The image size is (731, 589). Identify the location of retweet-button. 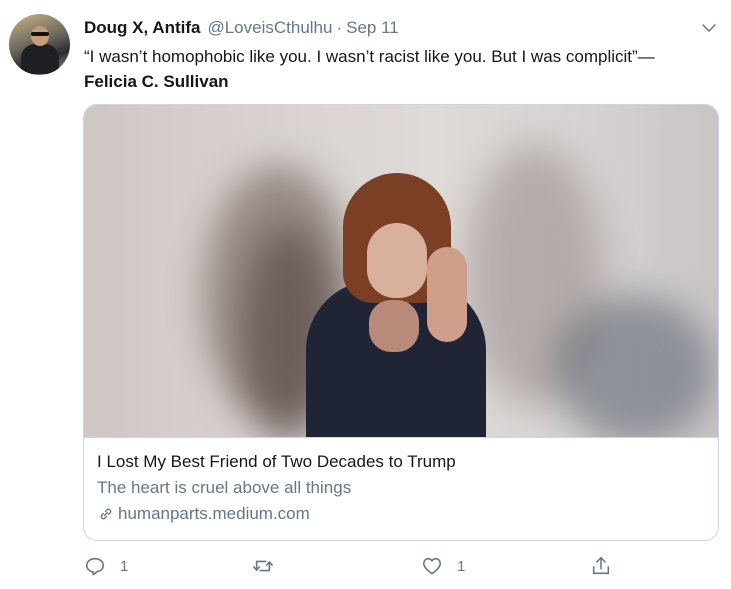
(270, 566).